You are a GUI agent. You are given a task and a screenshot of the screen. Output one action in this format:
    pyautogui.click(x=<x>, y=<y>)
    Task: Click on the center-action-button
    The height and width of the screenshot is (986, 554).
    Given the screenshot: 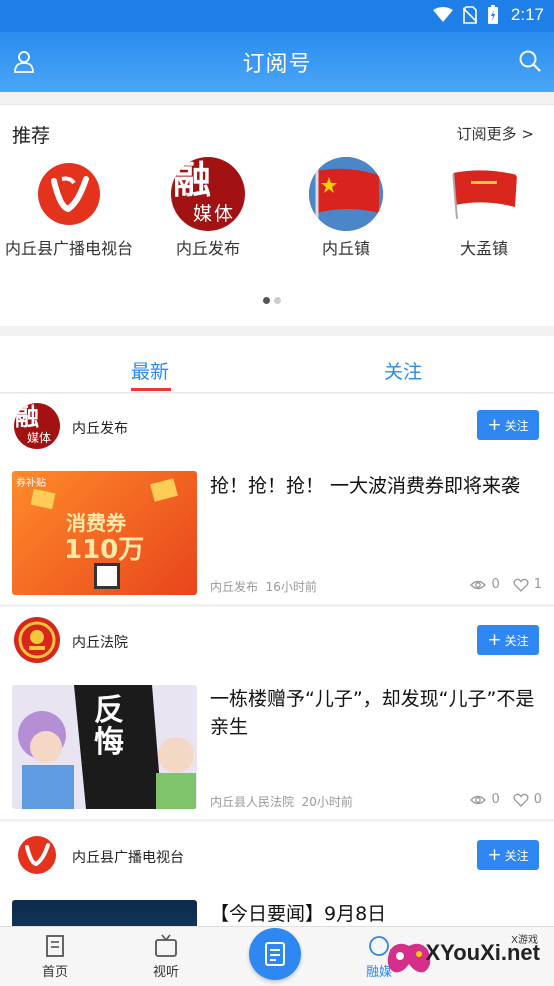 What is the action you would take?
    pyautogui.click(x=275, y=954)
    